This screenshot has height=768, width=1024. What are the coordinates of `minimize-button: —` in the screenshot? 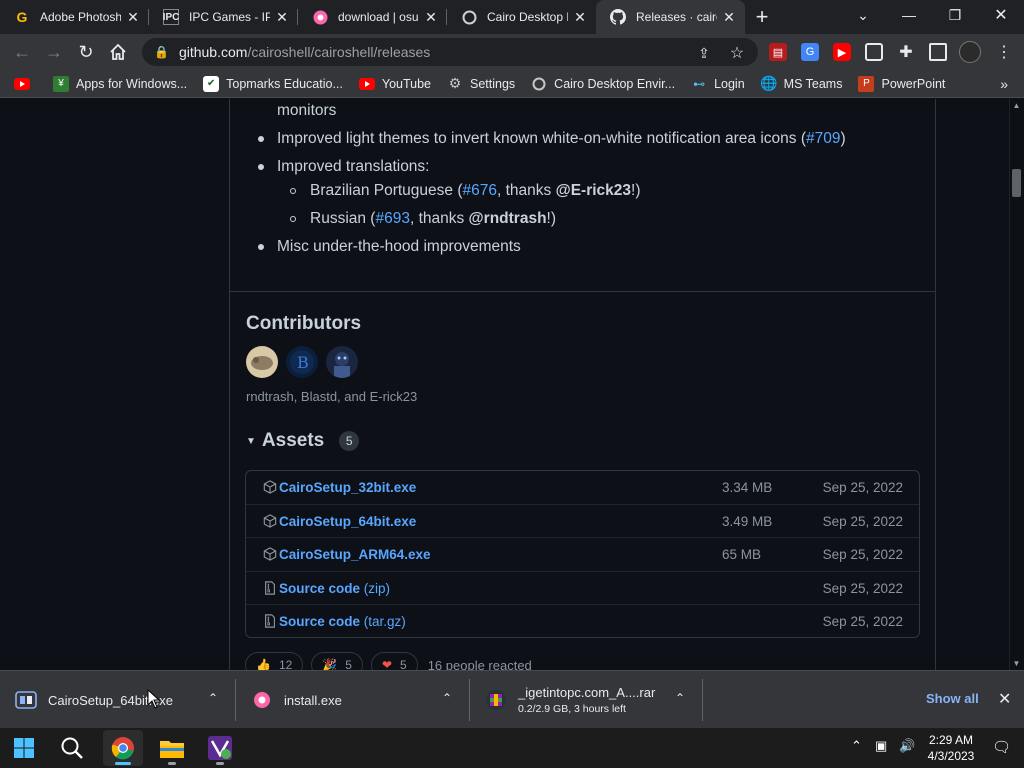 It's located at (909, 15).